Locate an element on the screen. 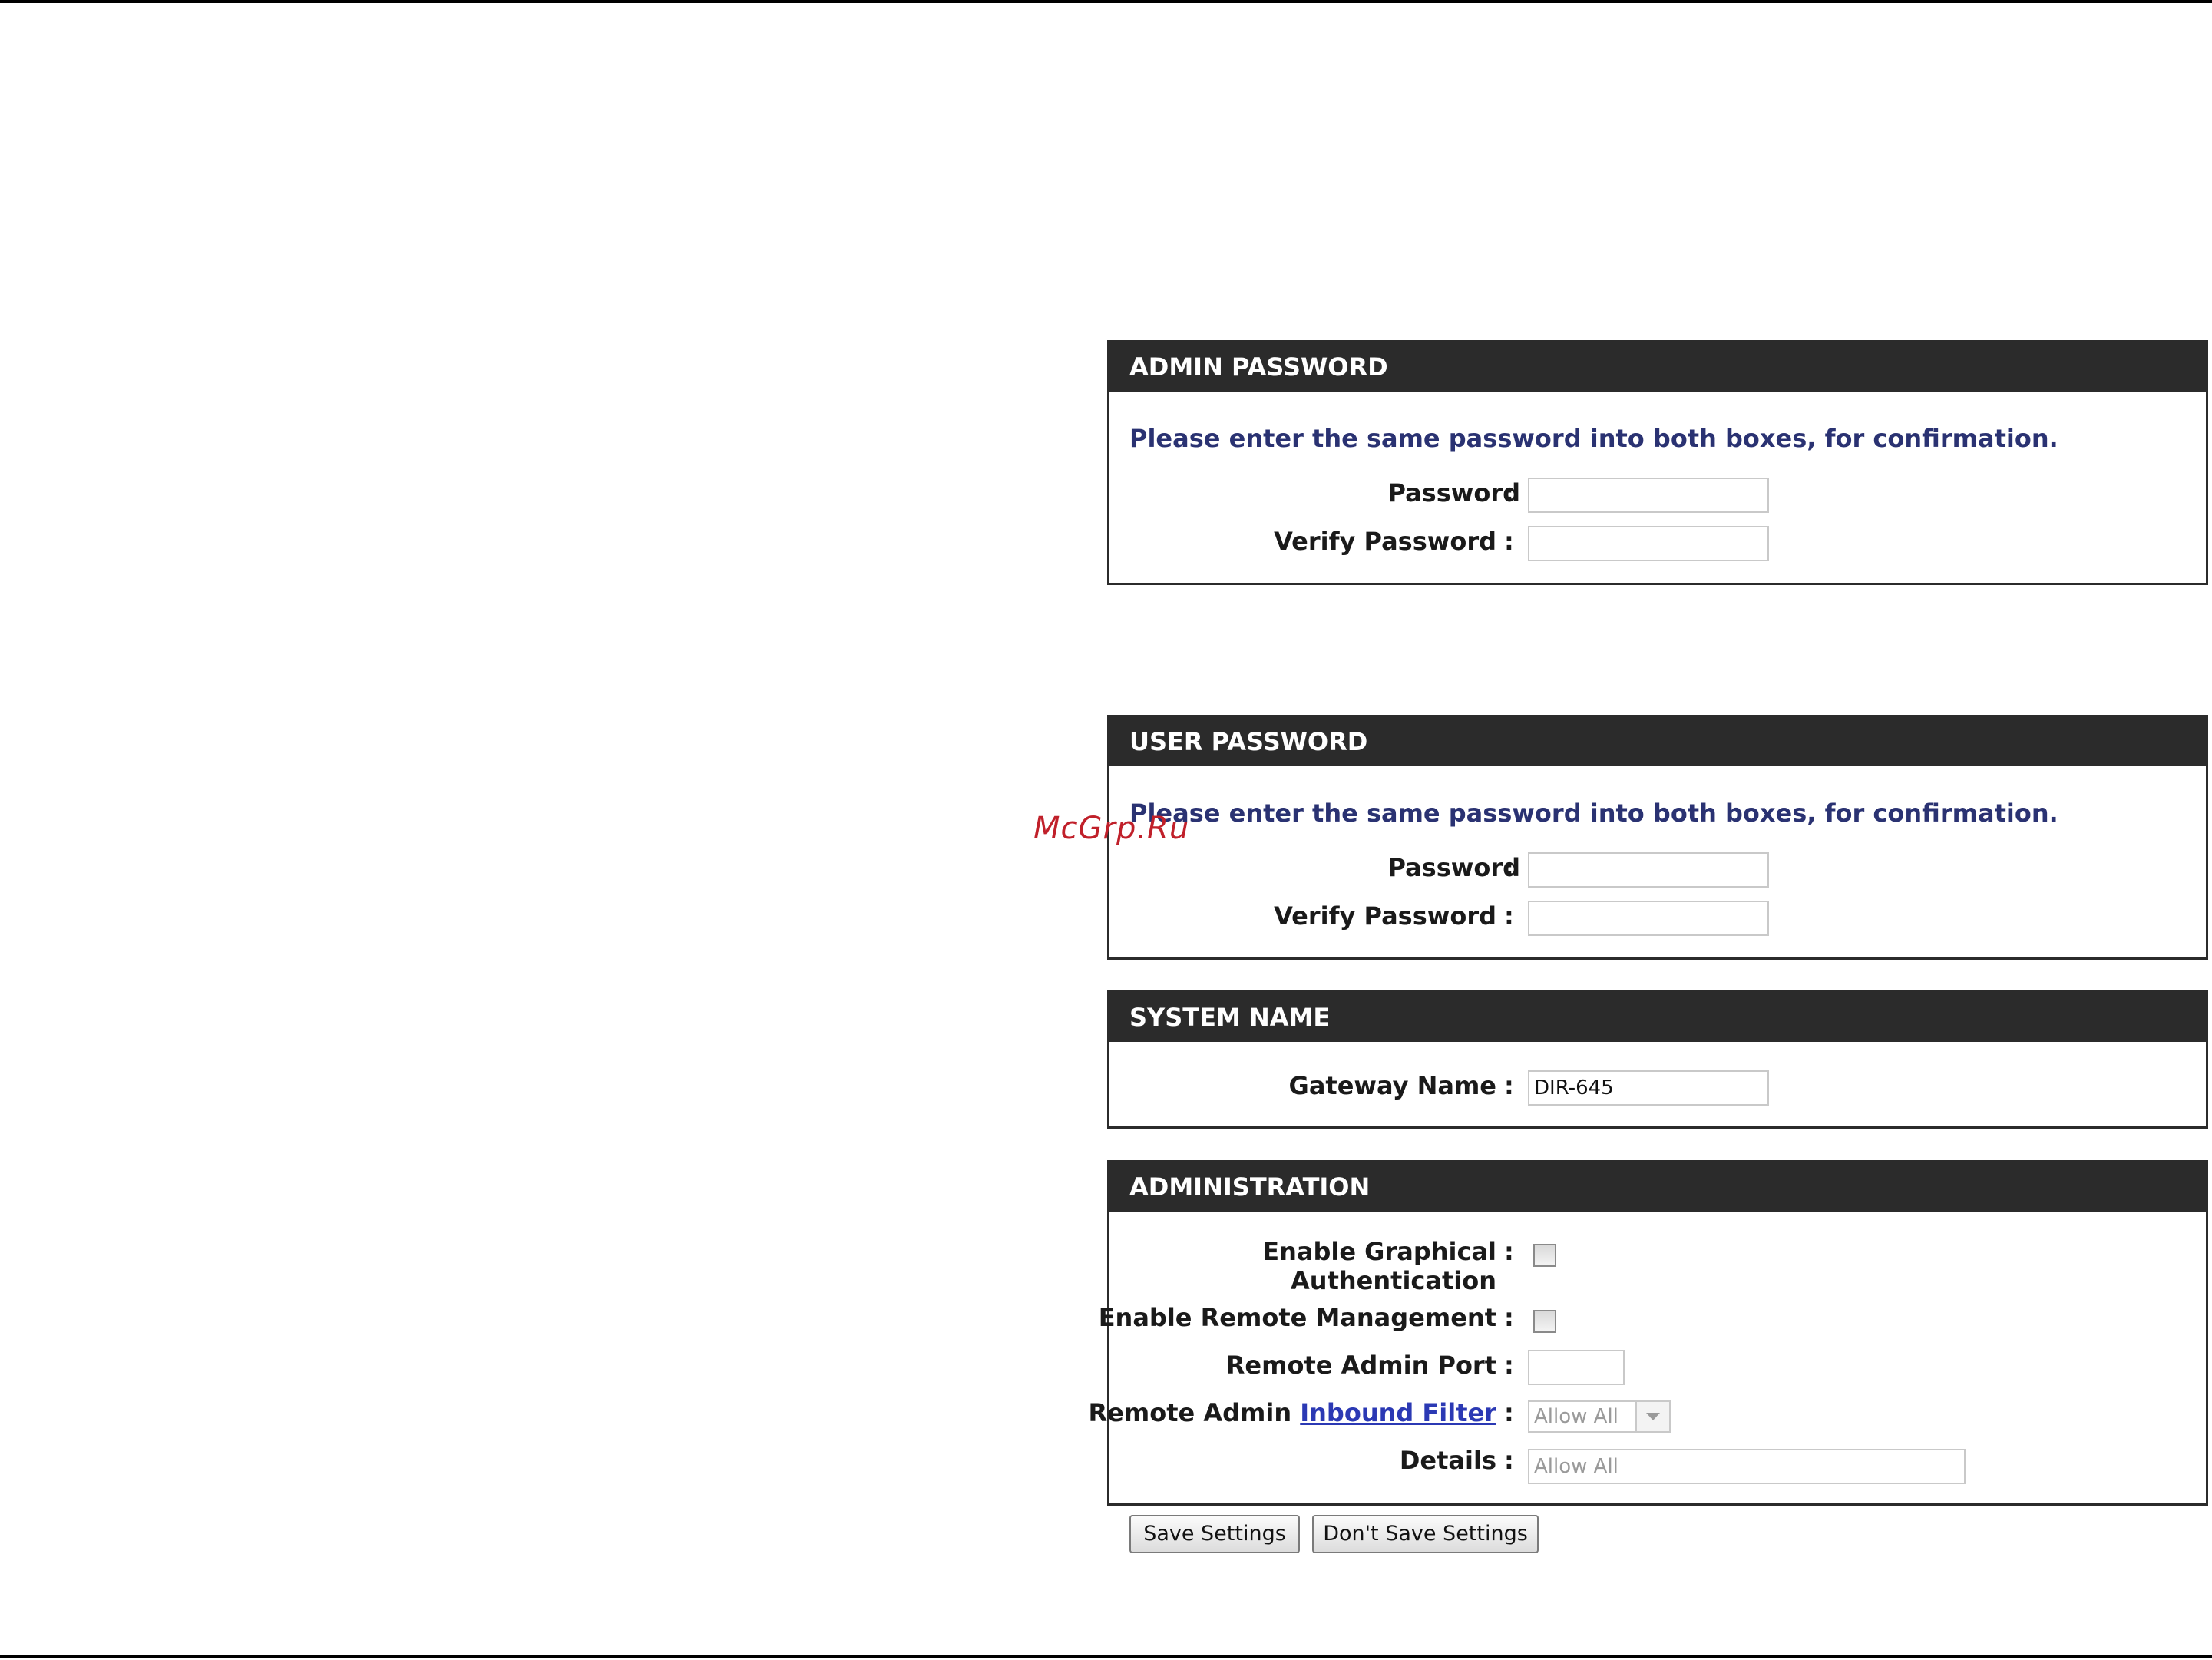 Image resolution: width=2212 pixels, height=1660 pixels. inbound-filter-select: Allow All is located at coordinates (1600, 1416).